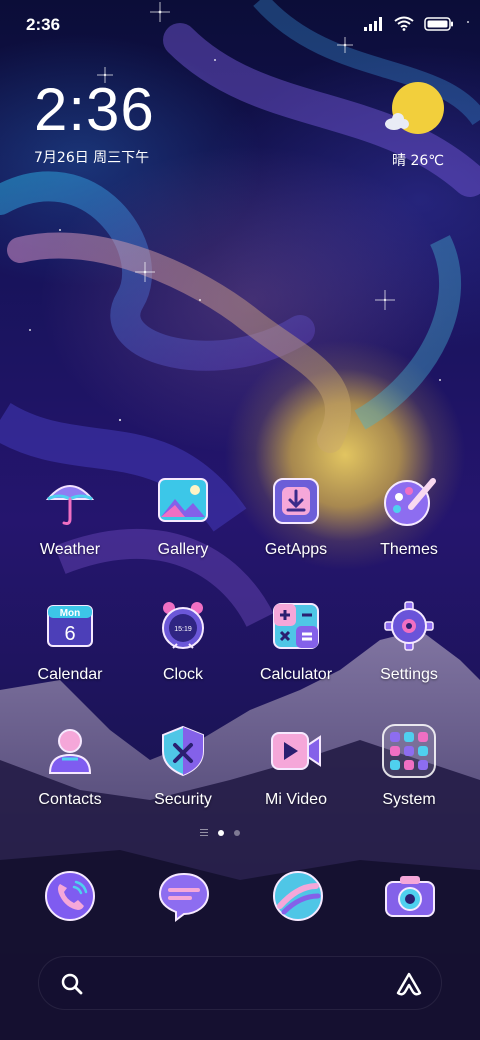 The height and width of the screenshot is (1040, 480). I want to click on app-getapps: GetApps, so click(296, 516).